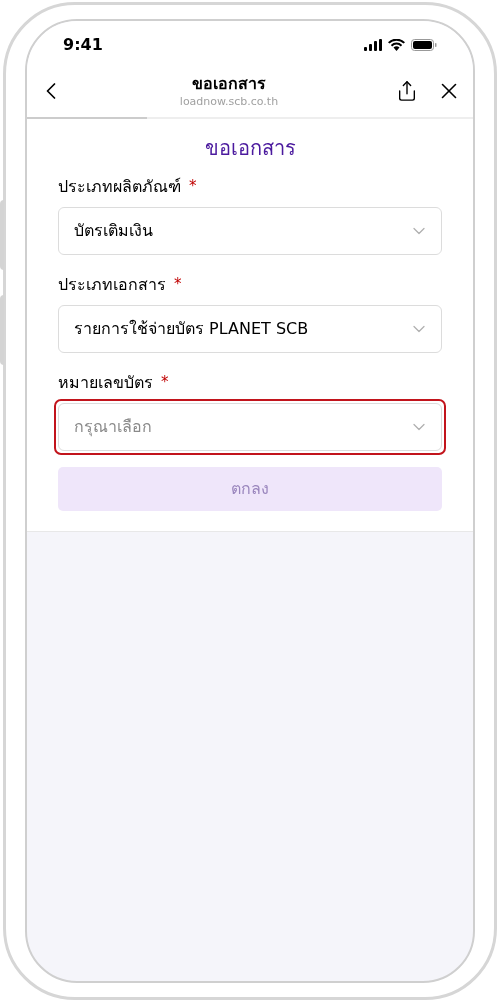  Describe the element at coordinates (119, 187) in the screenshot. I see `field-label: ประเภทผลิตภัณฑ์` at that location.